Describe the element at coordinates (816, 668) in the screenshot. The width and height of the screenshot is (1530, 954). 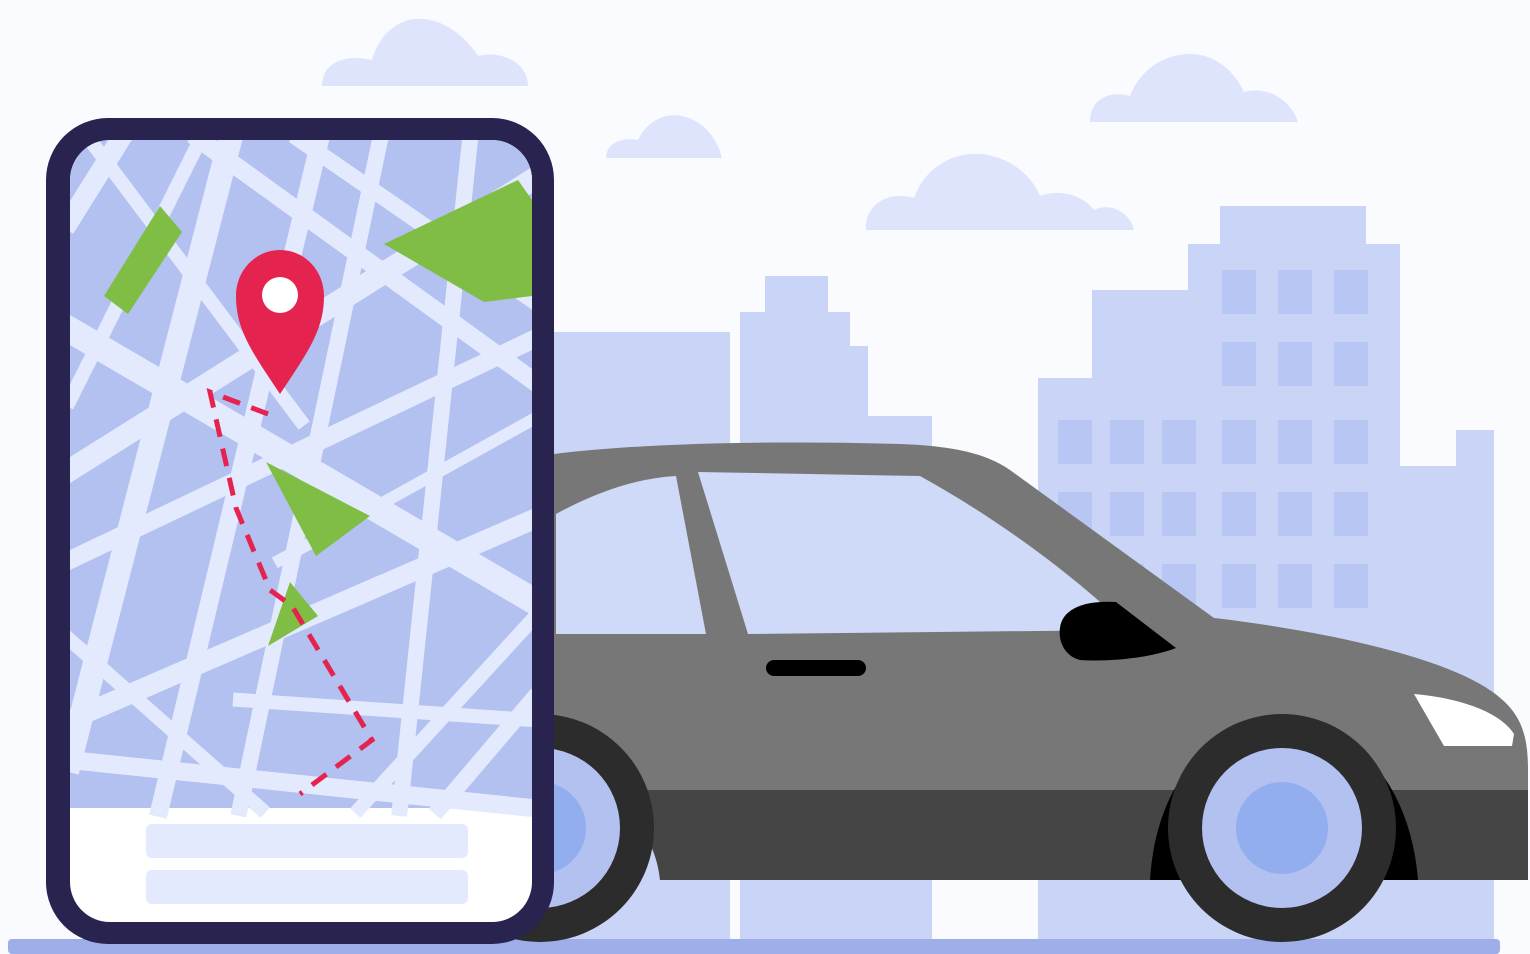
I see `car-door-handle` at that location.